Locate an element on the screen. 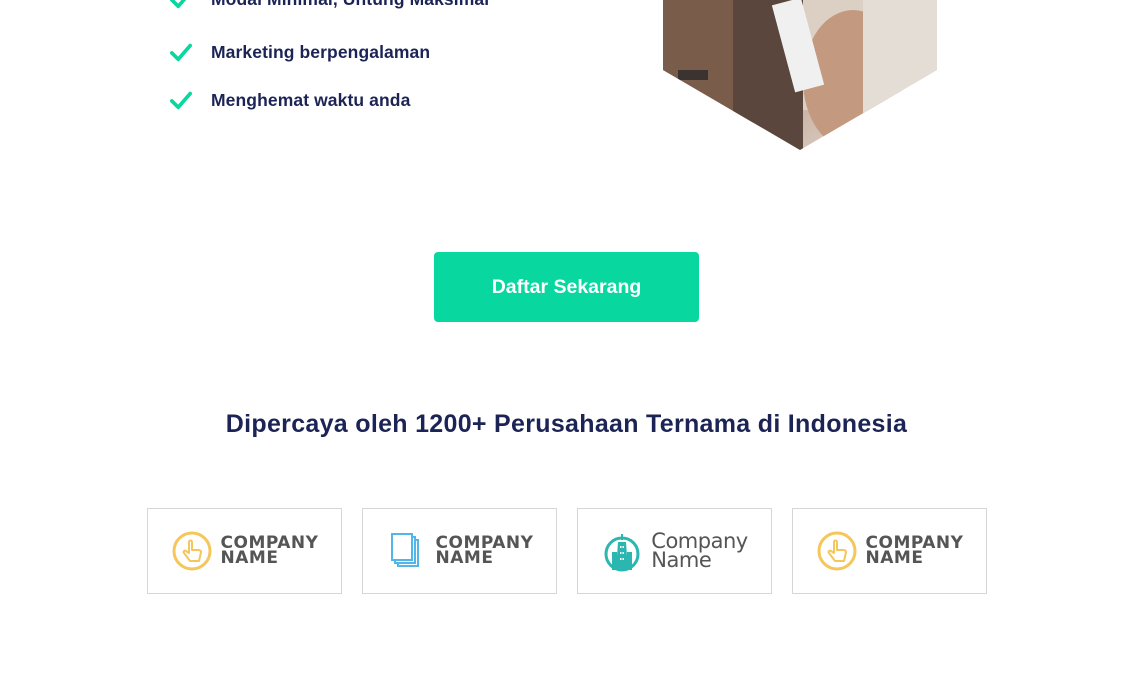 Image resolution: width=1133 pixels, height=689 pixels. building-icon is located at coordinates (622, 553).